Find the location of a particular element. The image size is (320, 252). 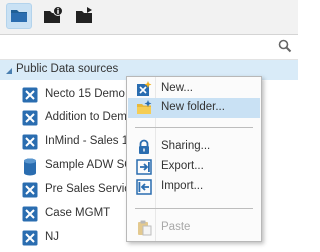

folder-share-icon is located at coordinates (85, 16).